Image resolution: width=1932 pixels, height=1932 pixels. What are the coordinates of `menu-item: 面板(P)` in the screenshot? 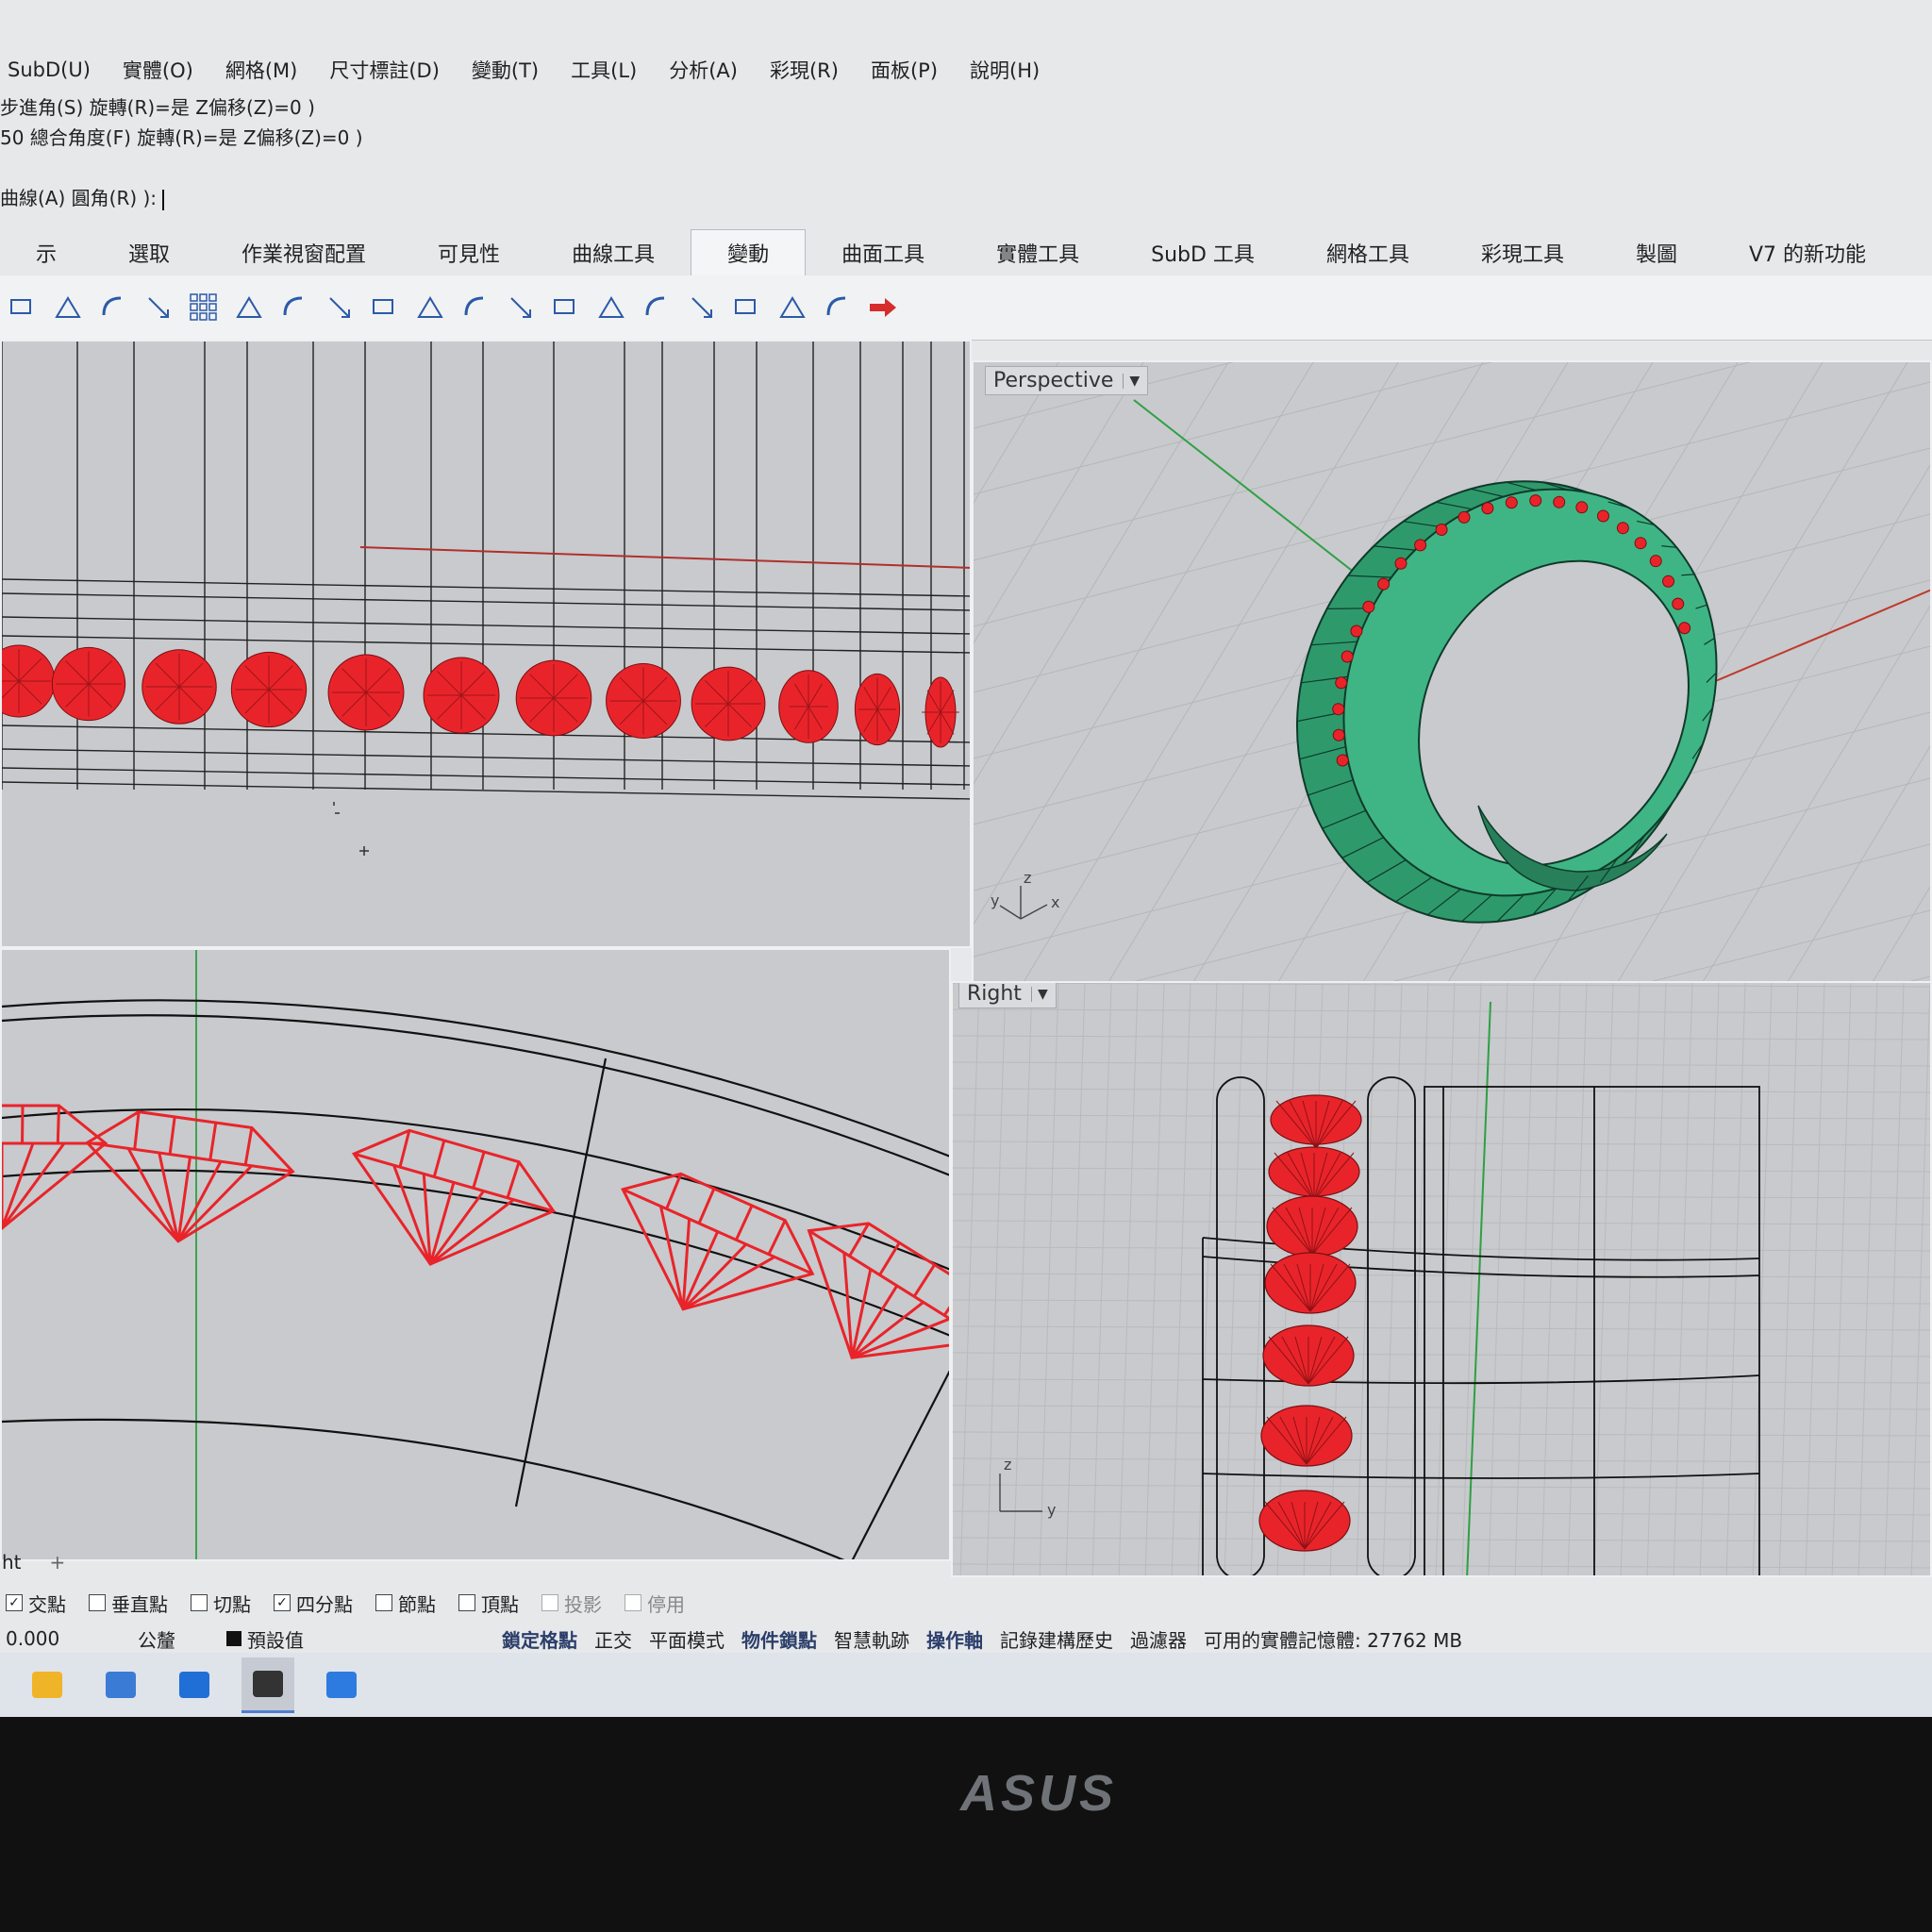 It's located at (904, 70).